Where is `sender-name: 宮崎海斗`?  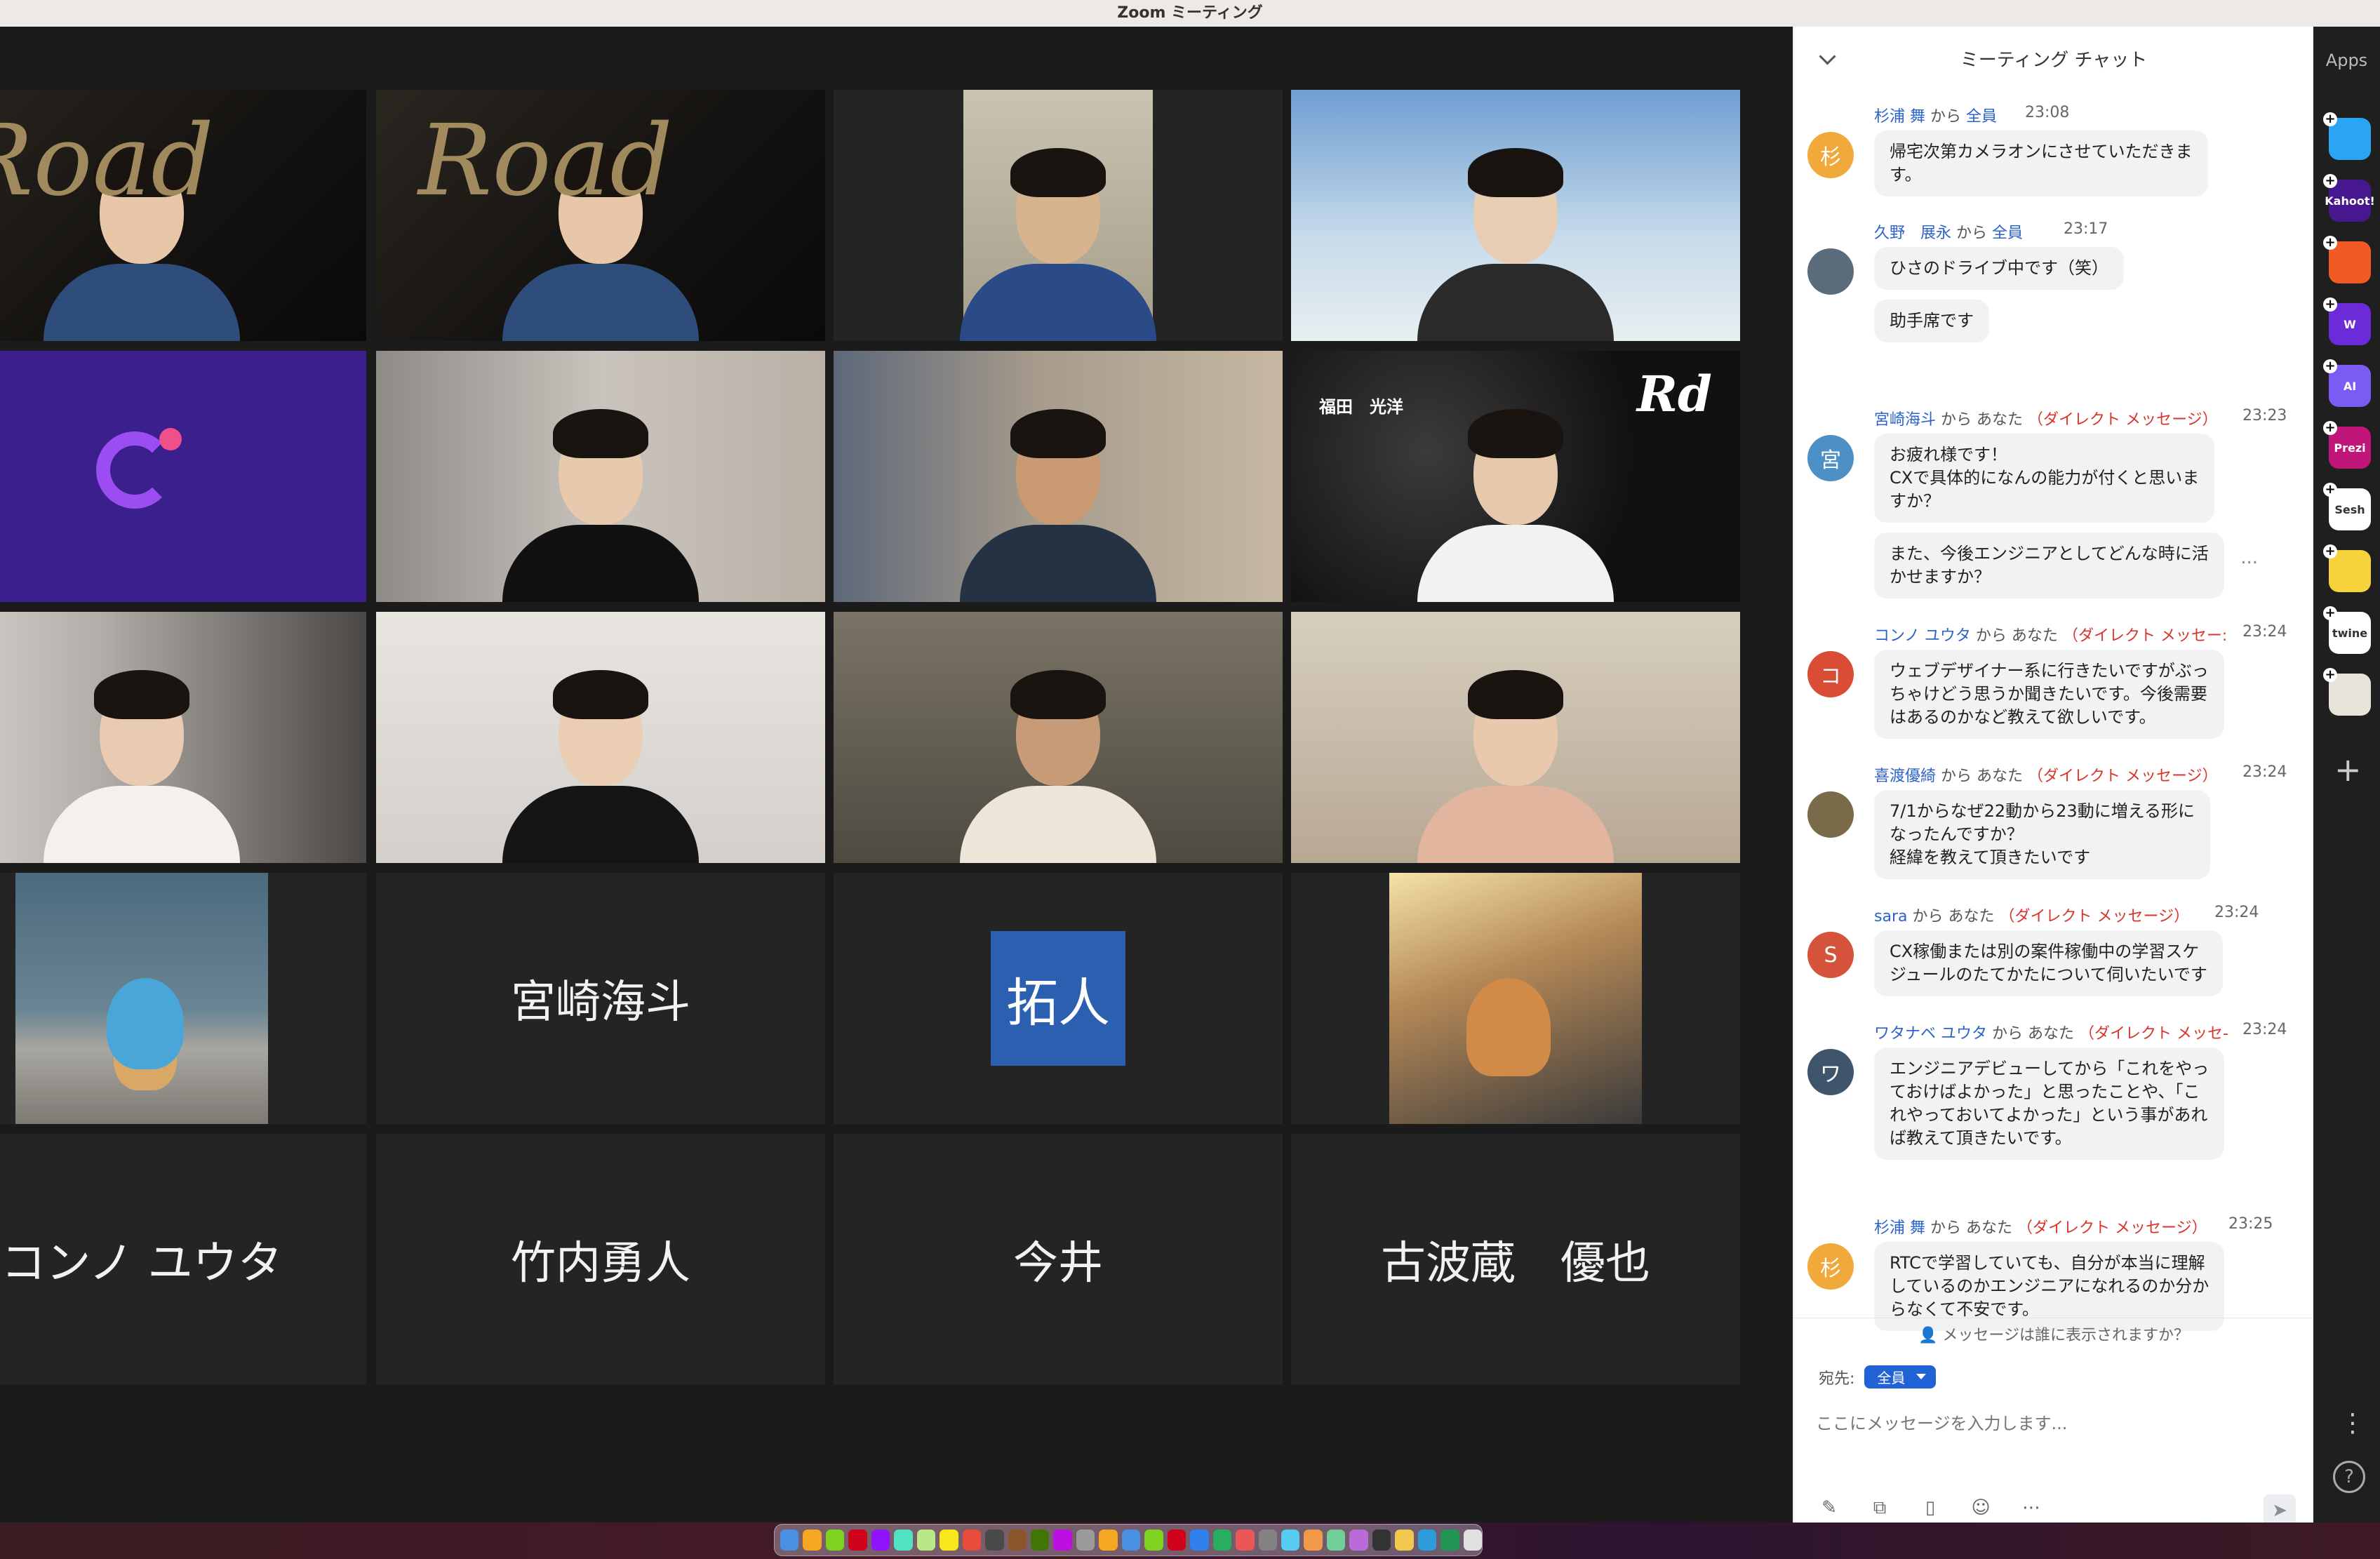 sender-name: 宮崎海斗 is located at coordinates (1905, 420).